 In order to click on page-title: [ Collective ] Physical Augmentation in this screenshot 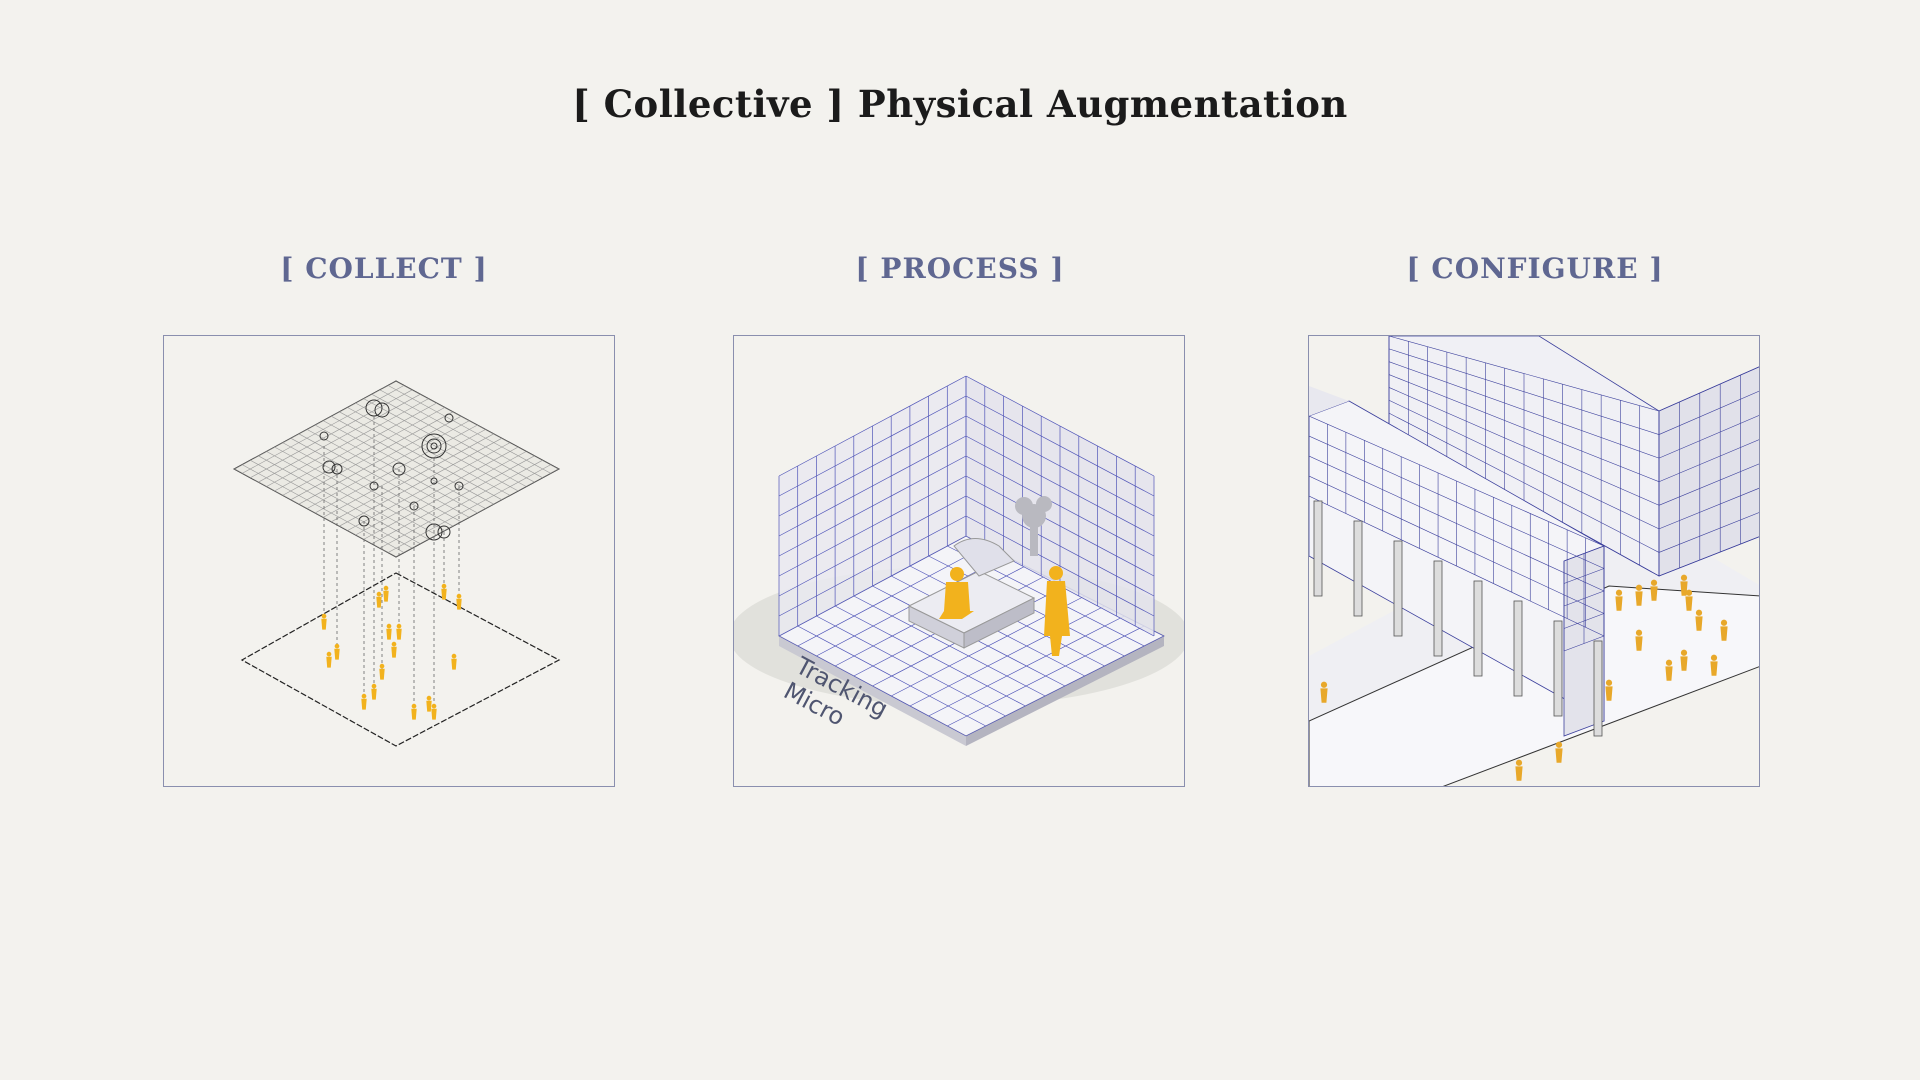, I will do `click(960, 104)`.